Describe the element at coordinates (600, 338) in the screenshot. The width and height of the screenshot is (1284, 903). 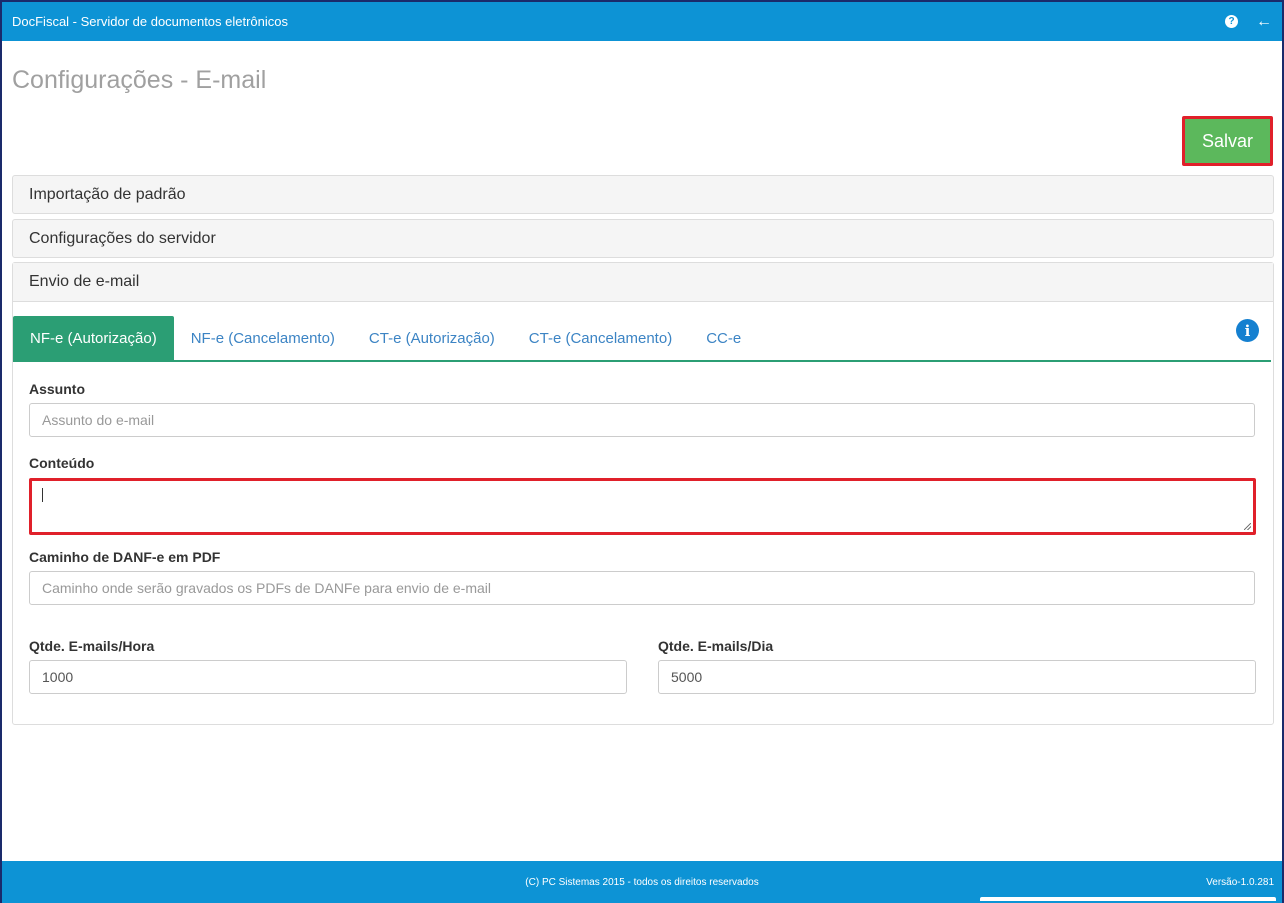
I see `tab-cte-cancelamento: CT-e (Cancelamento)` at that location.